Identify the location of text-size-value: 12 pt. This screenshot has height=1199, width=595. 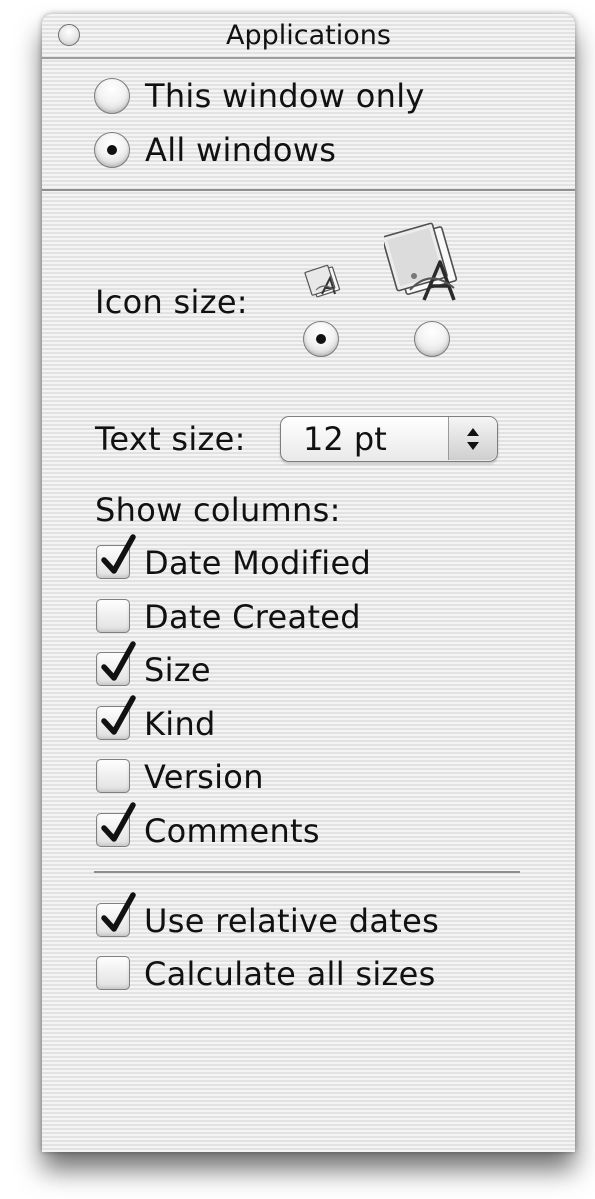
(345, 439).